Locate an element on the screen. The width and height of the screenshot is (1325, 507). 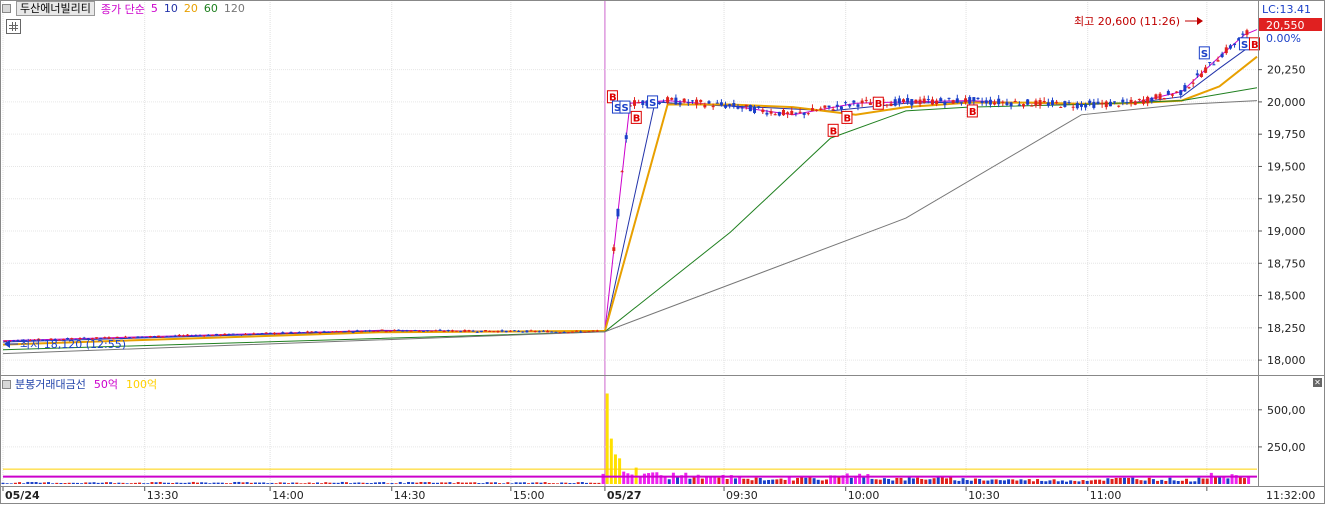
volume-legend: 분봉거래대금선 50억 100억 is located at coordinates (79, 384).